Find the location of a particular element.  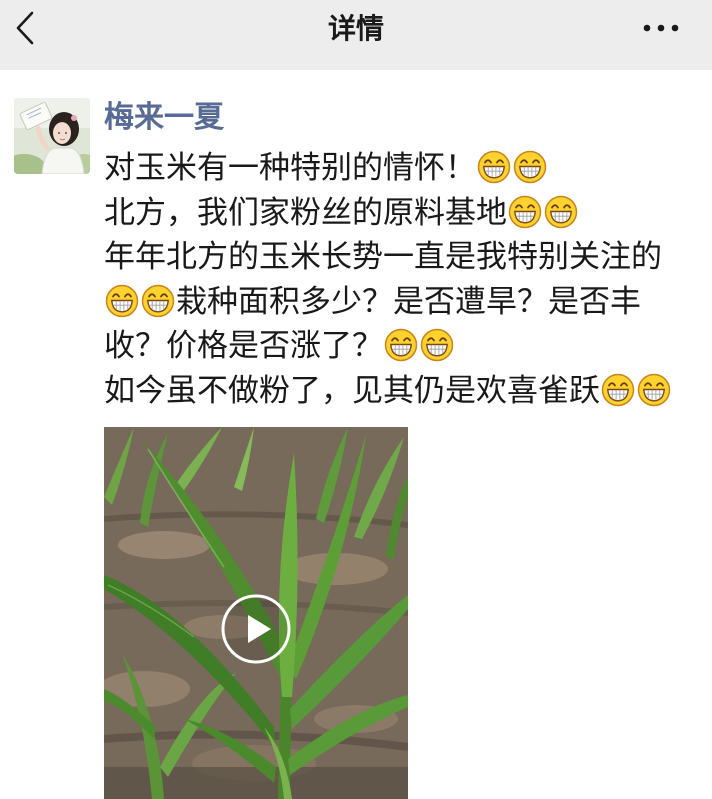

more-button is located at coordinates (661, 28).